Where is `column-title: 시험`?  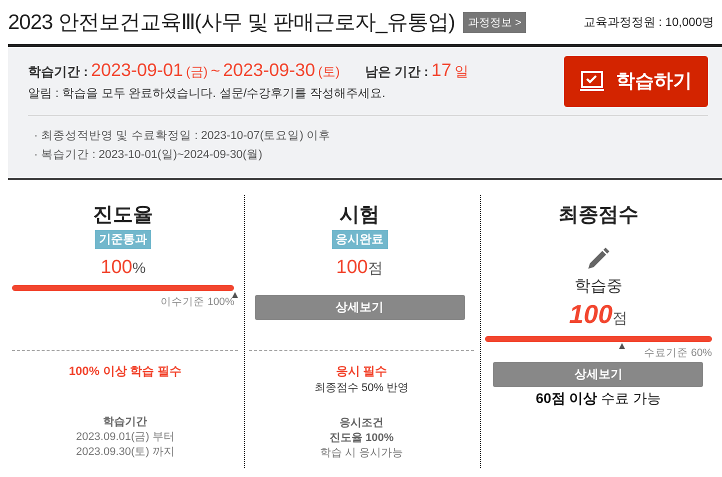
column-title: 시험 is located at coordinates (360, 215).